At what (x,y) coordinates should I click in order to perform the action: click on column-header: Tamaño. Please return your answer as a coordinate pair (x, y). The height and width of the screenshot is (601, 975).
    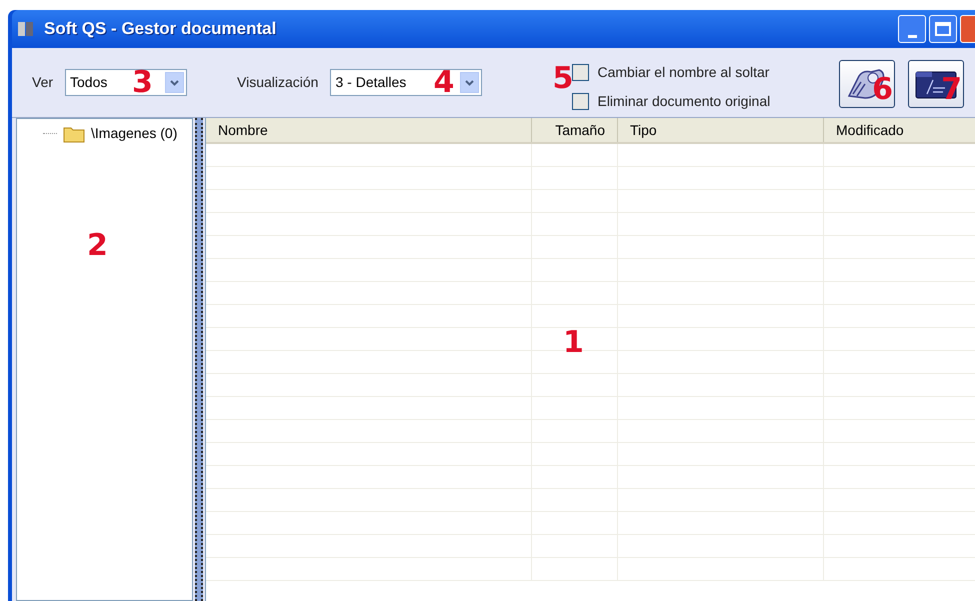
    Looking at the image, I should click on (575, 130).